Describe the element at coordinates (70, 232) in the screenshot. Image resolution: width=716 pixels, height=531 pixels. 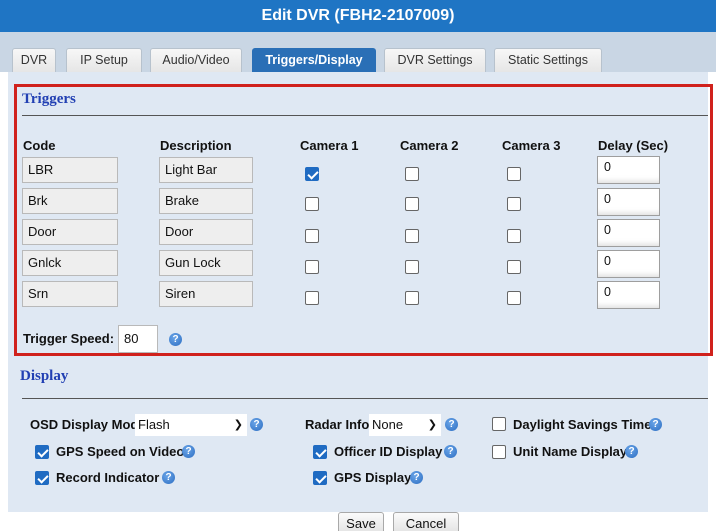
I see `trigger-code: Door` at that location.